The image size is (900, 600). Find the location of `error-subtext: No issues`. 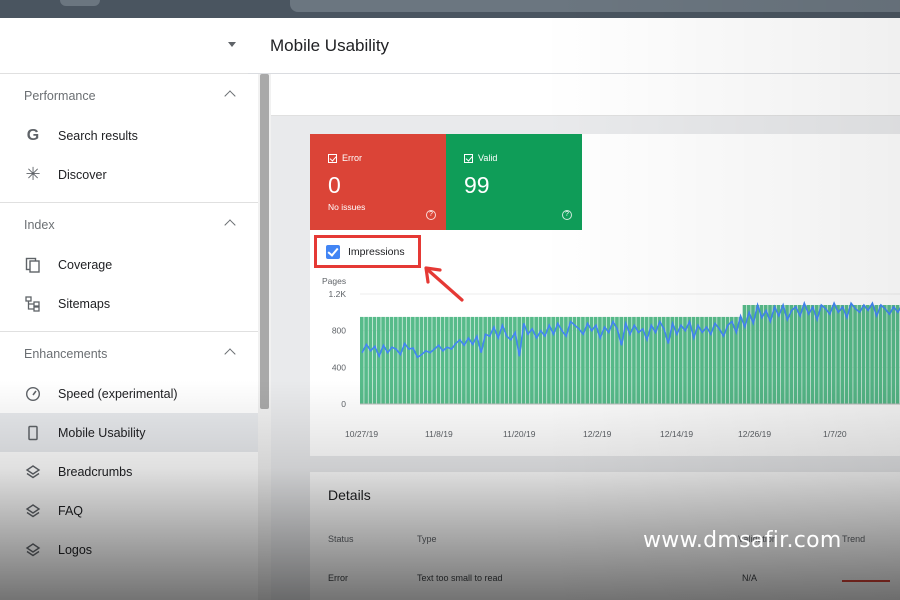

error-subtext: No issues is located at coordinates (347, 207).